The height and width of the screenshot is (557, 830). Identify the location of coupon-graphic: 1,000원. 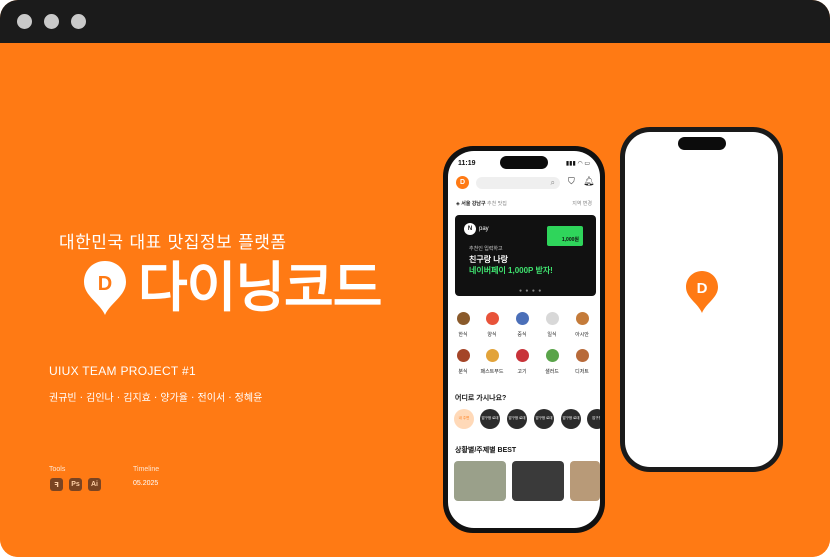
(565, 236).